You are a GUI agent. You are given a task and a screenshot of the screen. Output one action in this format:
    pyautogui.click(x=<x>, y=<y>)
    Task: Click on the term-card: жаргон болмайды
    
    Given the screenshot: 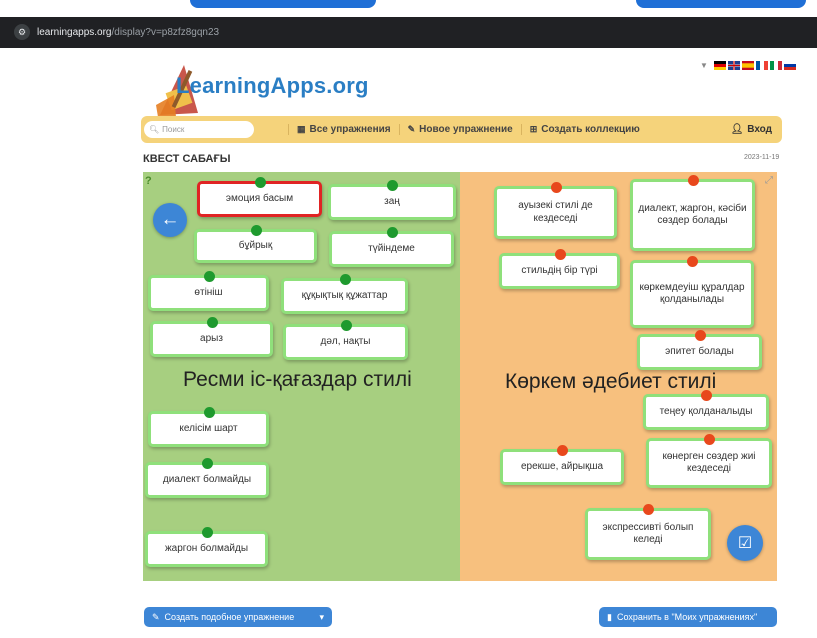 What is the action you would take?
    pyautogui.click(x=206, y=547)
    